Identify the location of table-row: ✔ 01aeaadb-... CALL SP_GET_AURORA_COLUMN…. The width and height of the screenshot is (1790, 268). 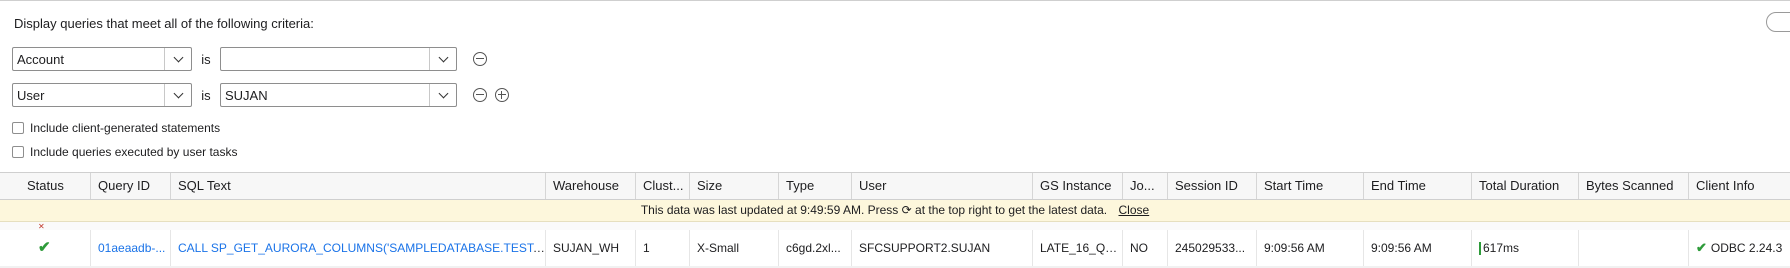
(895, 248).